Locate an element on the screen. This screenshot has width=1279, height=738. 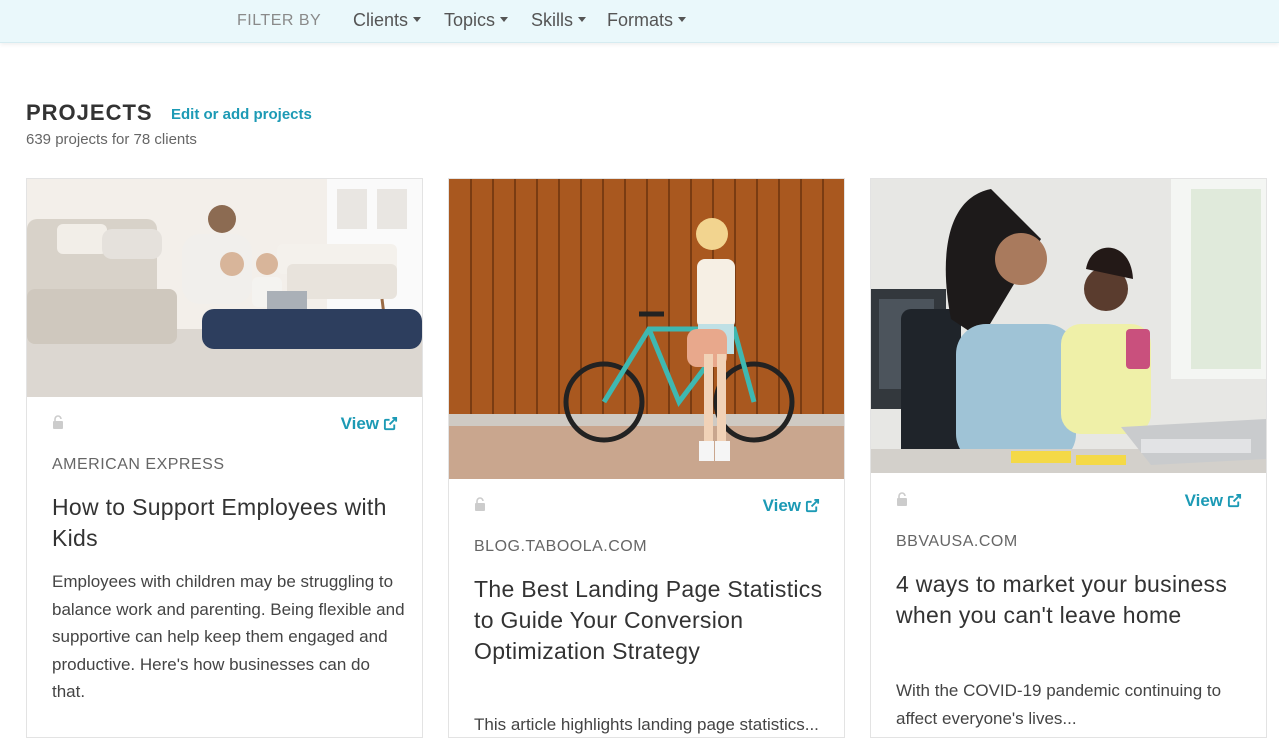
client-name: BLOG.TABOOLA.COM is located at coordinates (561, 546).